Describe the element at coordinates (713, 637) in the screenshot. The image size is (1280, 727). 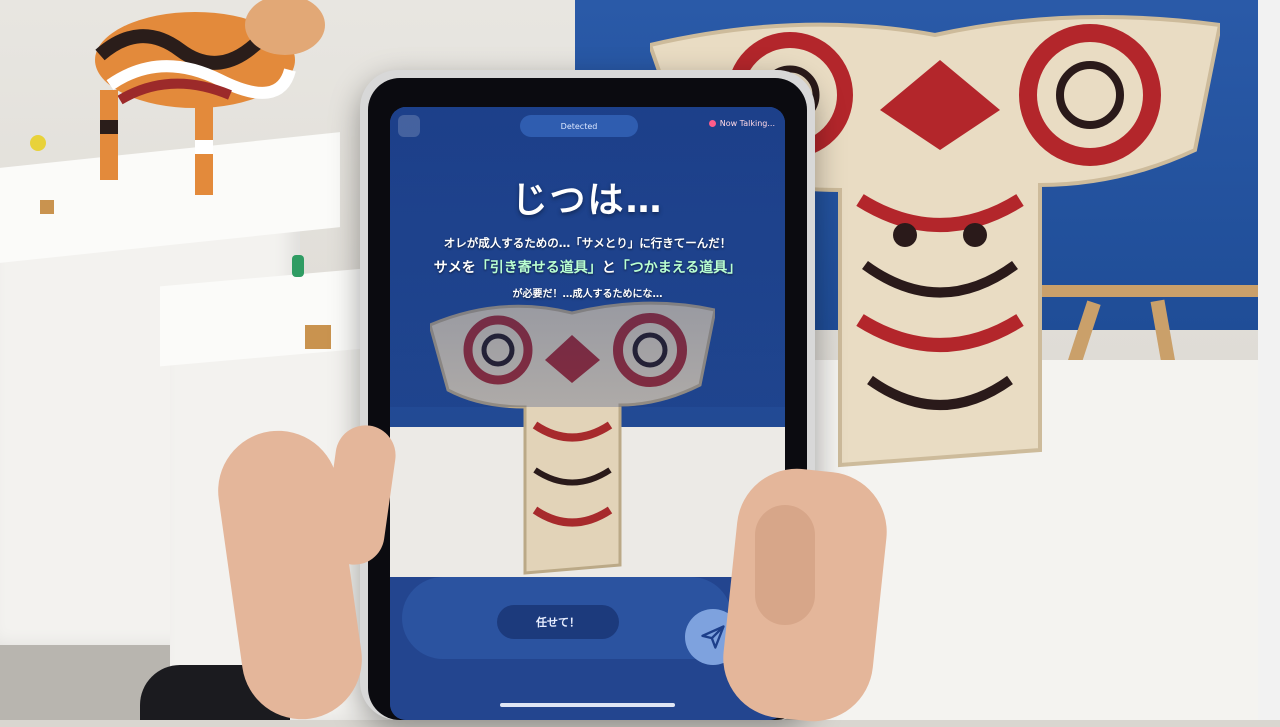
I see `paper-plane-icon` at that location.